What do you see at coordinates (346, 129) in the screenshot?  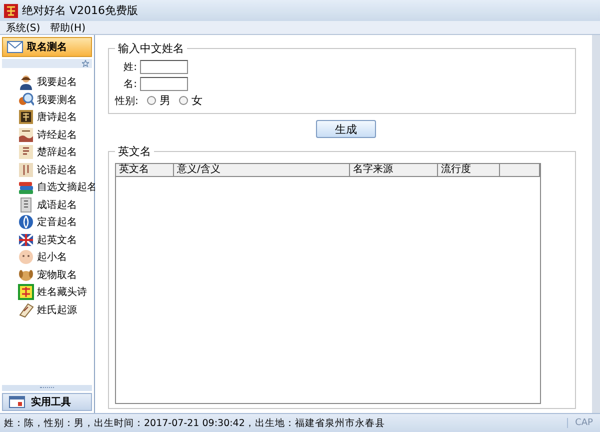 I see `generate-button: 生成` at bounding box center [346, 129].